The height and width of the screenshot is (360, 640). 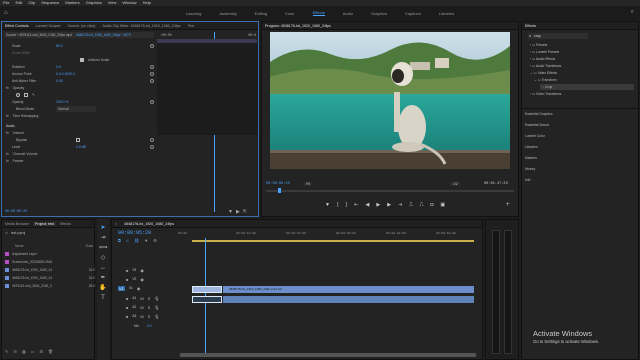 What do you see at coordinates (290, 13) in the screenshot?
I see `workspace-color: Color` at bounding box center [290, 13].